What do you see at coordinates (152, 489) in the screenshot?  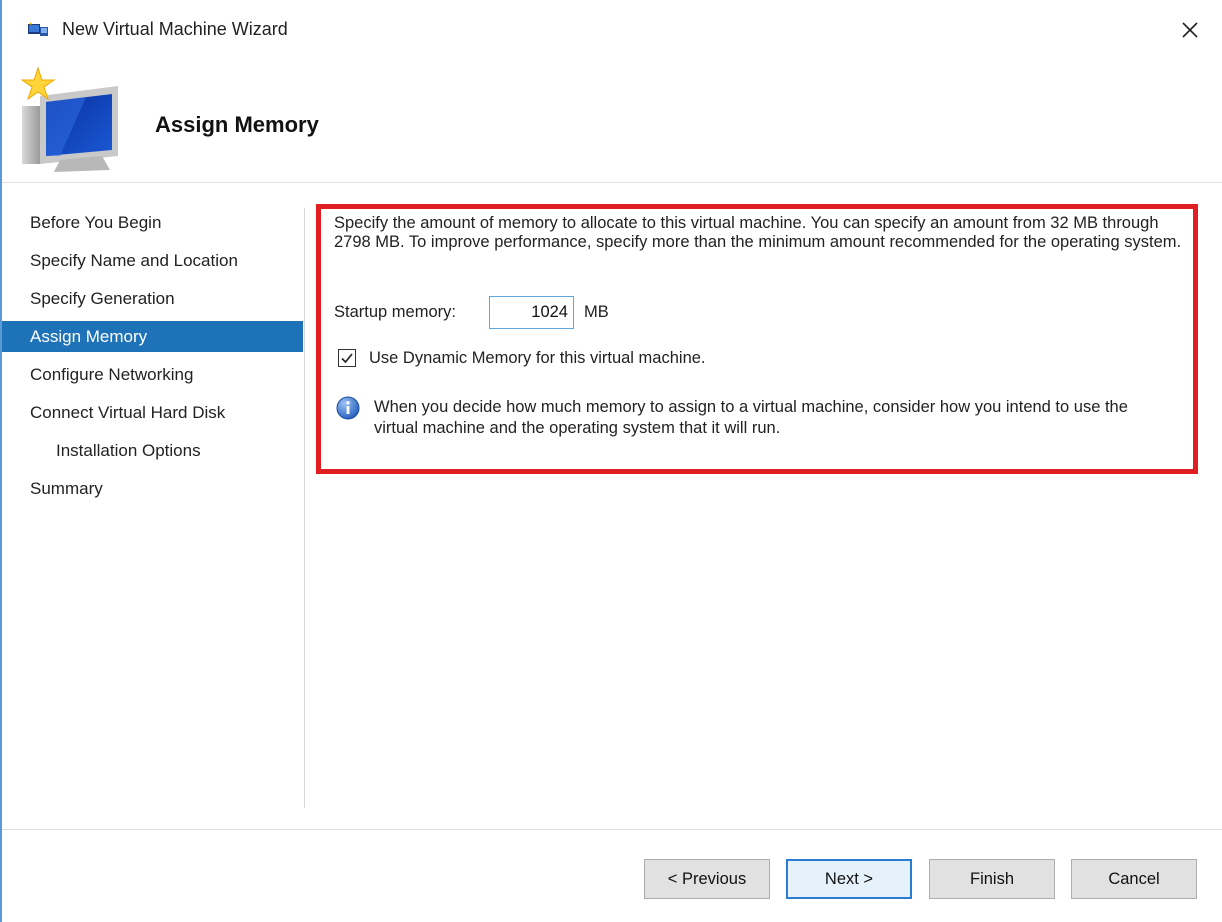 I see `nav-item-summary: Summary` at bounding box center [152, 489].